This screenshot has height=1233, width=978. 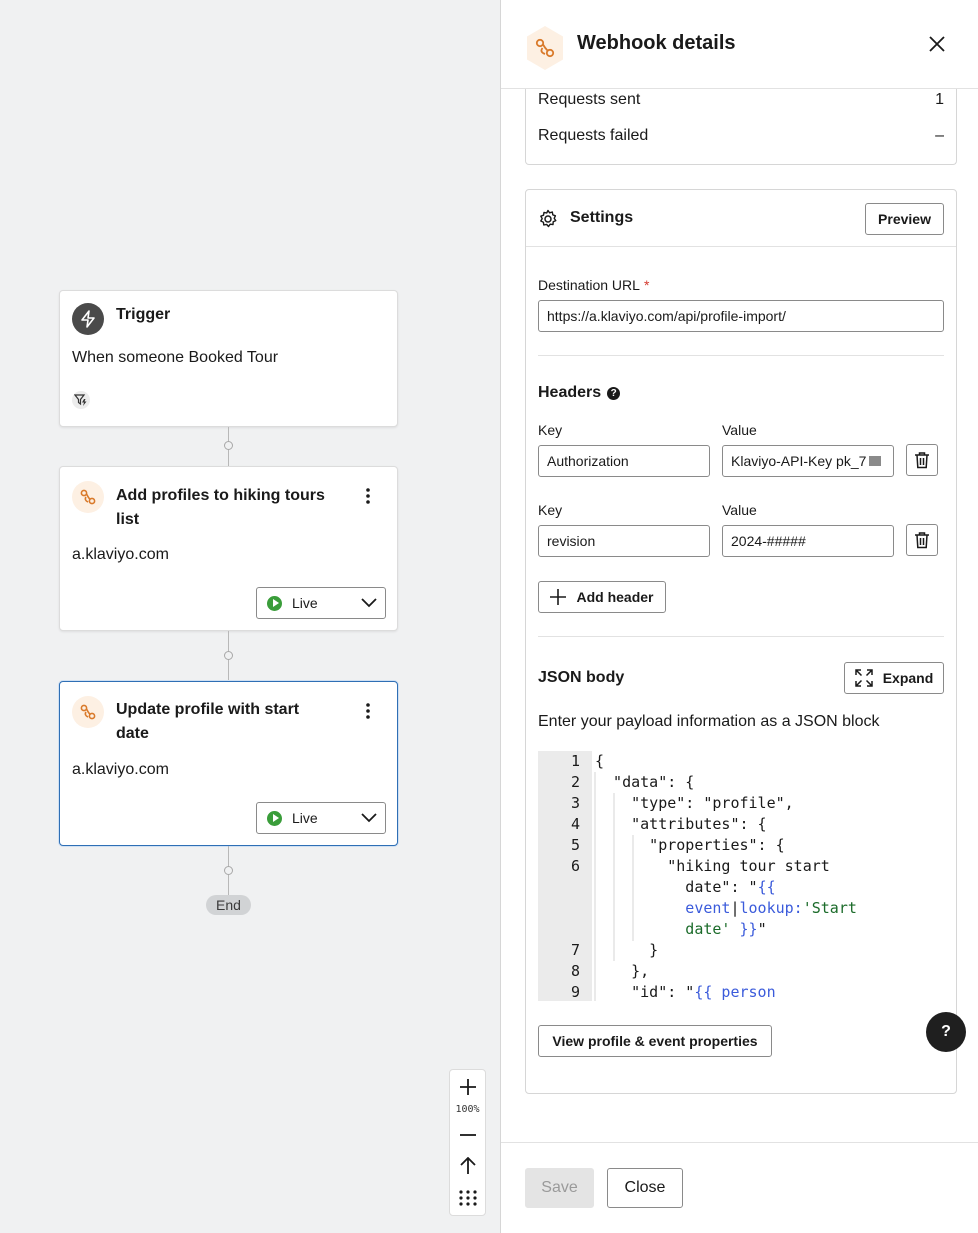 I want to click on lightning-icon, so click(x=88, y=319).